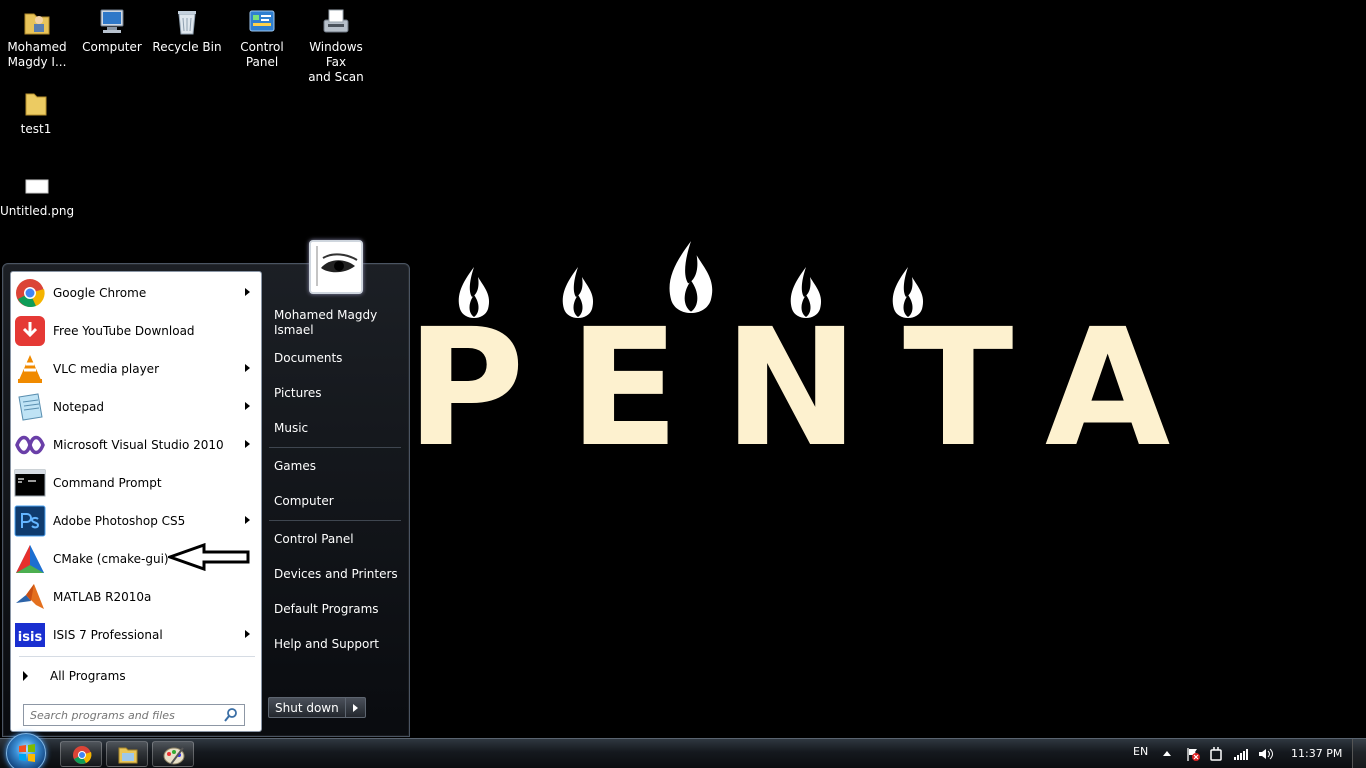 The height and width of the screenshot is (768, 1366). What do you see at coordinates (37, 22) in the screenshot?
I see `user-folder-icon` at bounding box center [37, 22].